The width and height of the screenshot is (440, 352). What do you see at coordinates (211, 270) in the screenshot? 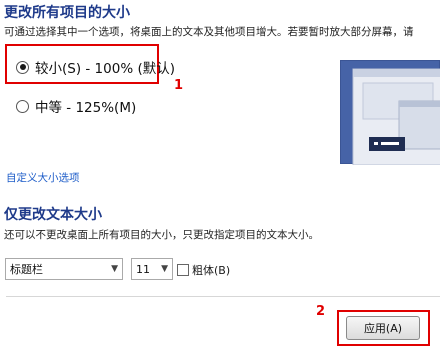
I see `bold-checkbox-label: 粗体(B)` at bounding box center [211, 270].